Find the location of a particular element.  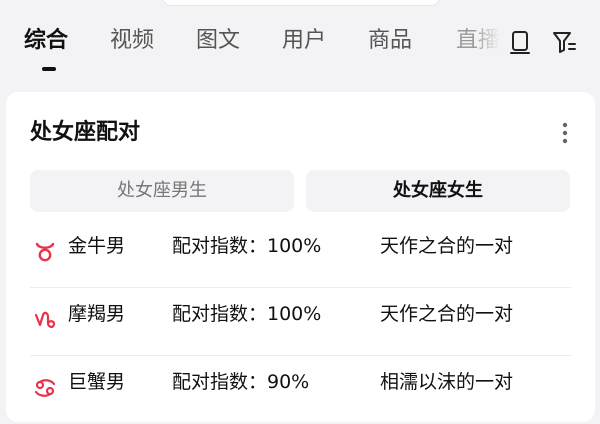

tablet-icon is located at coordinates (520, 42).